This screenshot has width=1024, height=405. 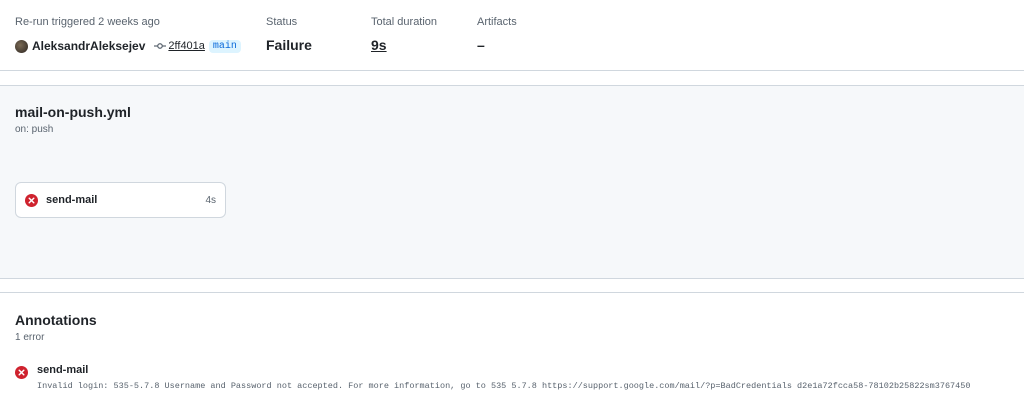 I want to click on workflow-trigger: on: push, so click(x=34, y=129).